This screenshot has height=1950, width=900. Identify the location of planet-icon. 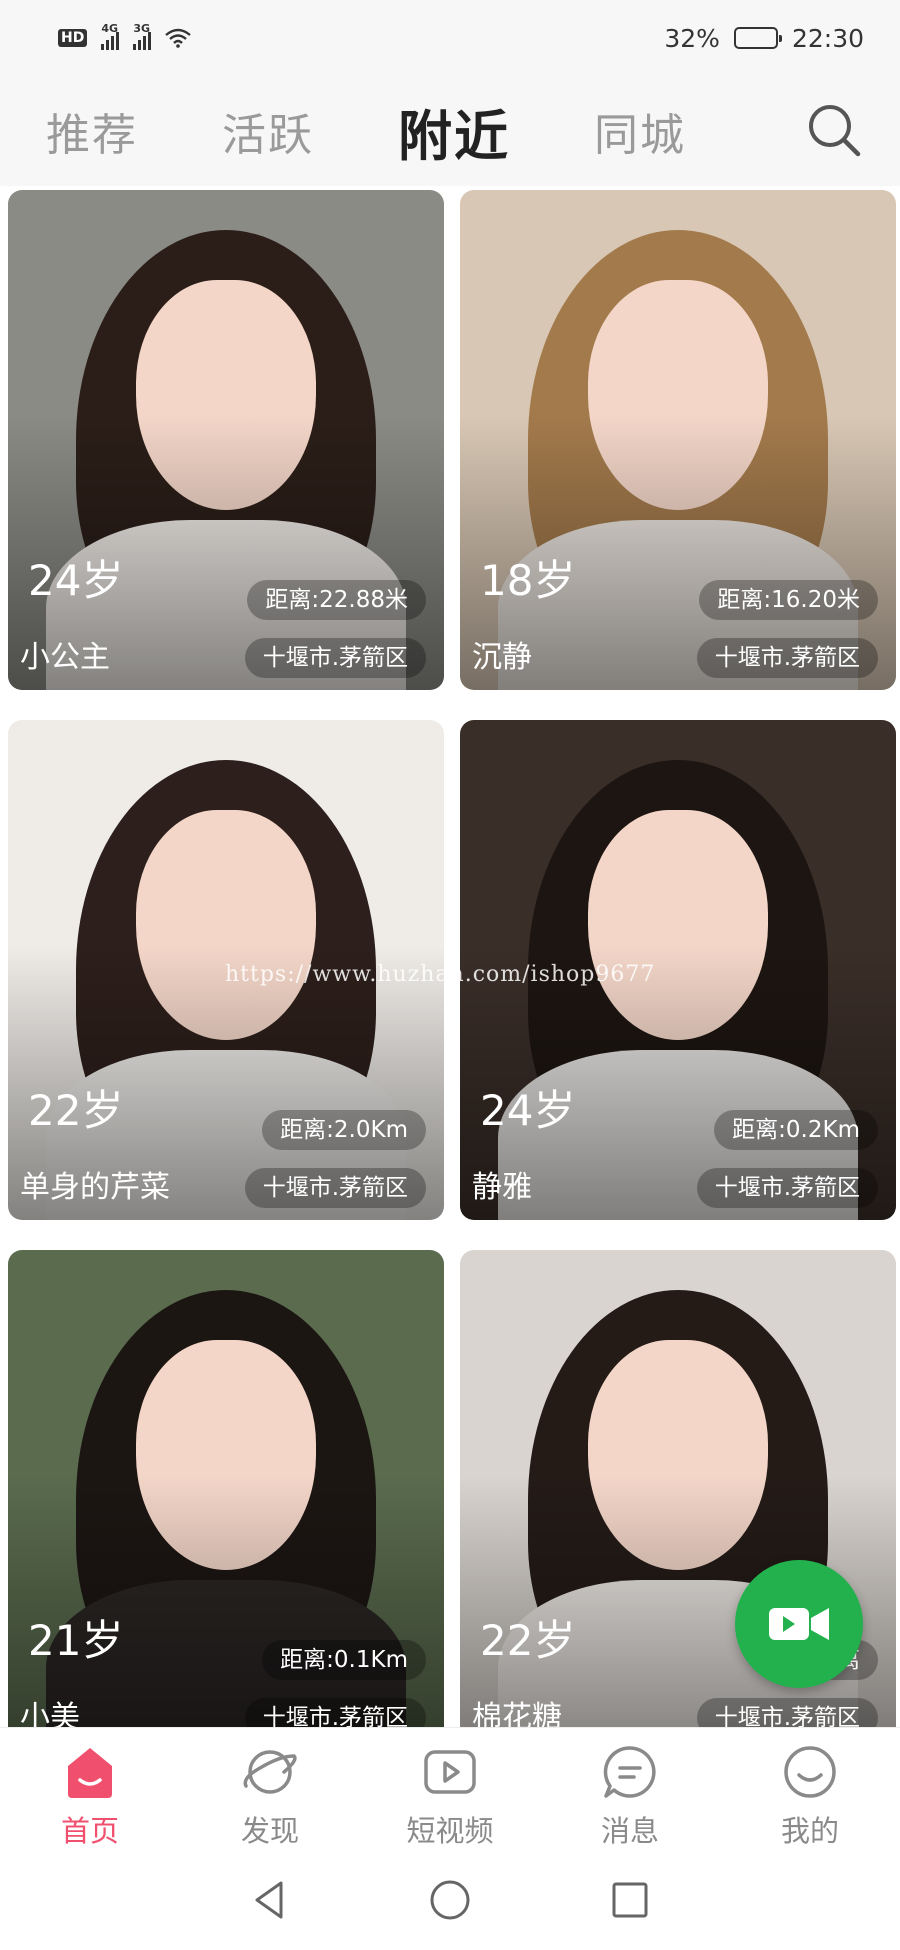
(270, 1772).